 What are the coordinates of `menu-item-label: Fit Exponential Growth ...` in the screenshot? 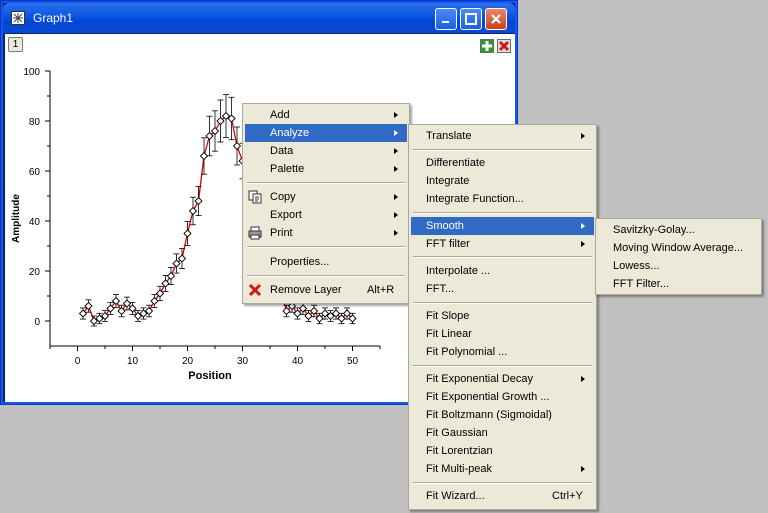 It's located at (488, 397).